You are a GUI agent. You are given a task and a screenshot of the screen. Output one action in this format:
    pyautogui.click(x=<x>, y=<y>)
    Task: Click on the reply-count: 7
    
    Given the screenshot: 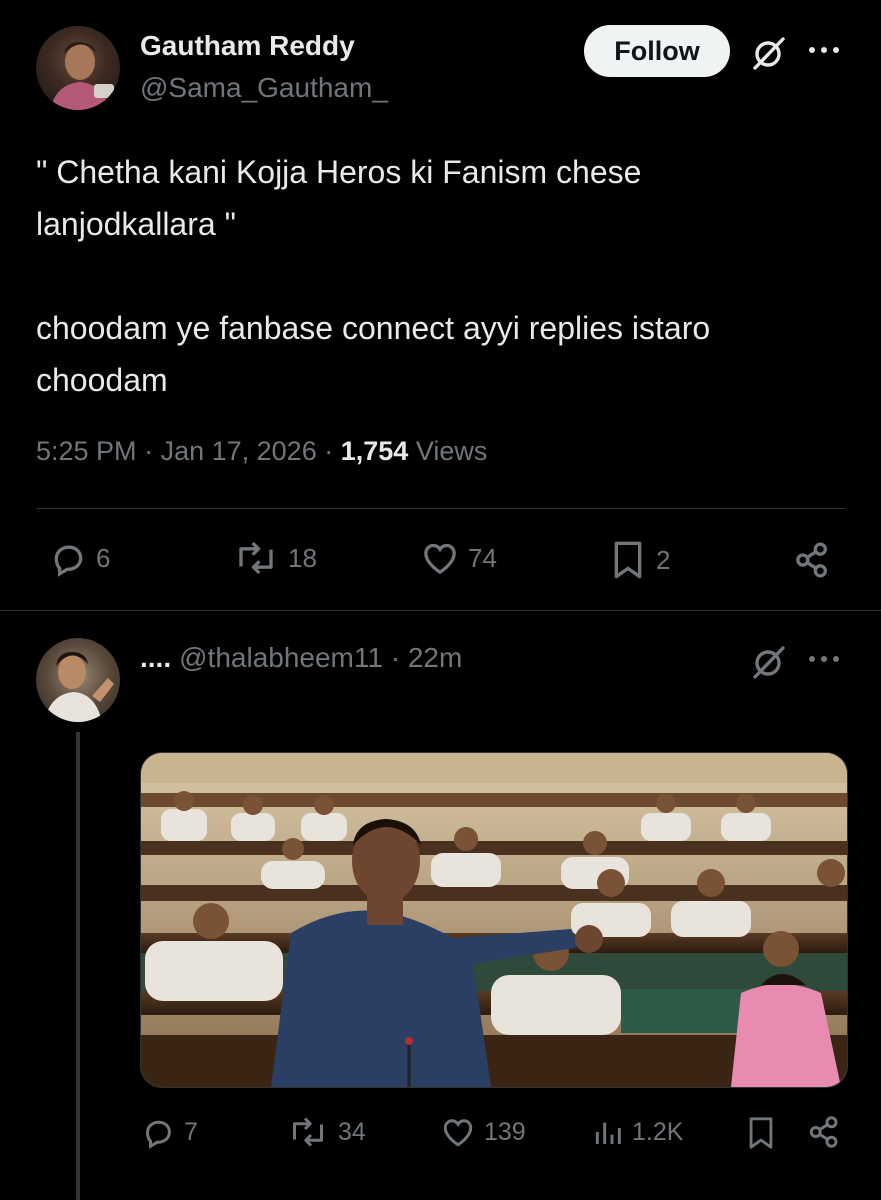 What is the action you would take?
    pyautogui.click(x=191, y=1131)
    